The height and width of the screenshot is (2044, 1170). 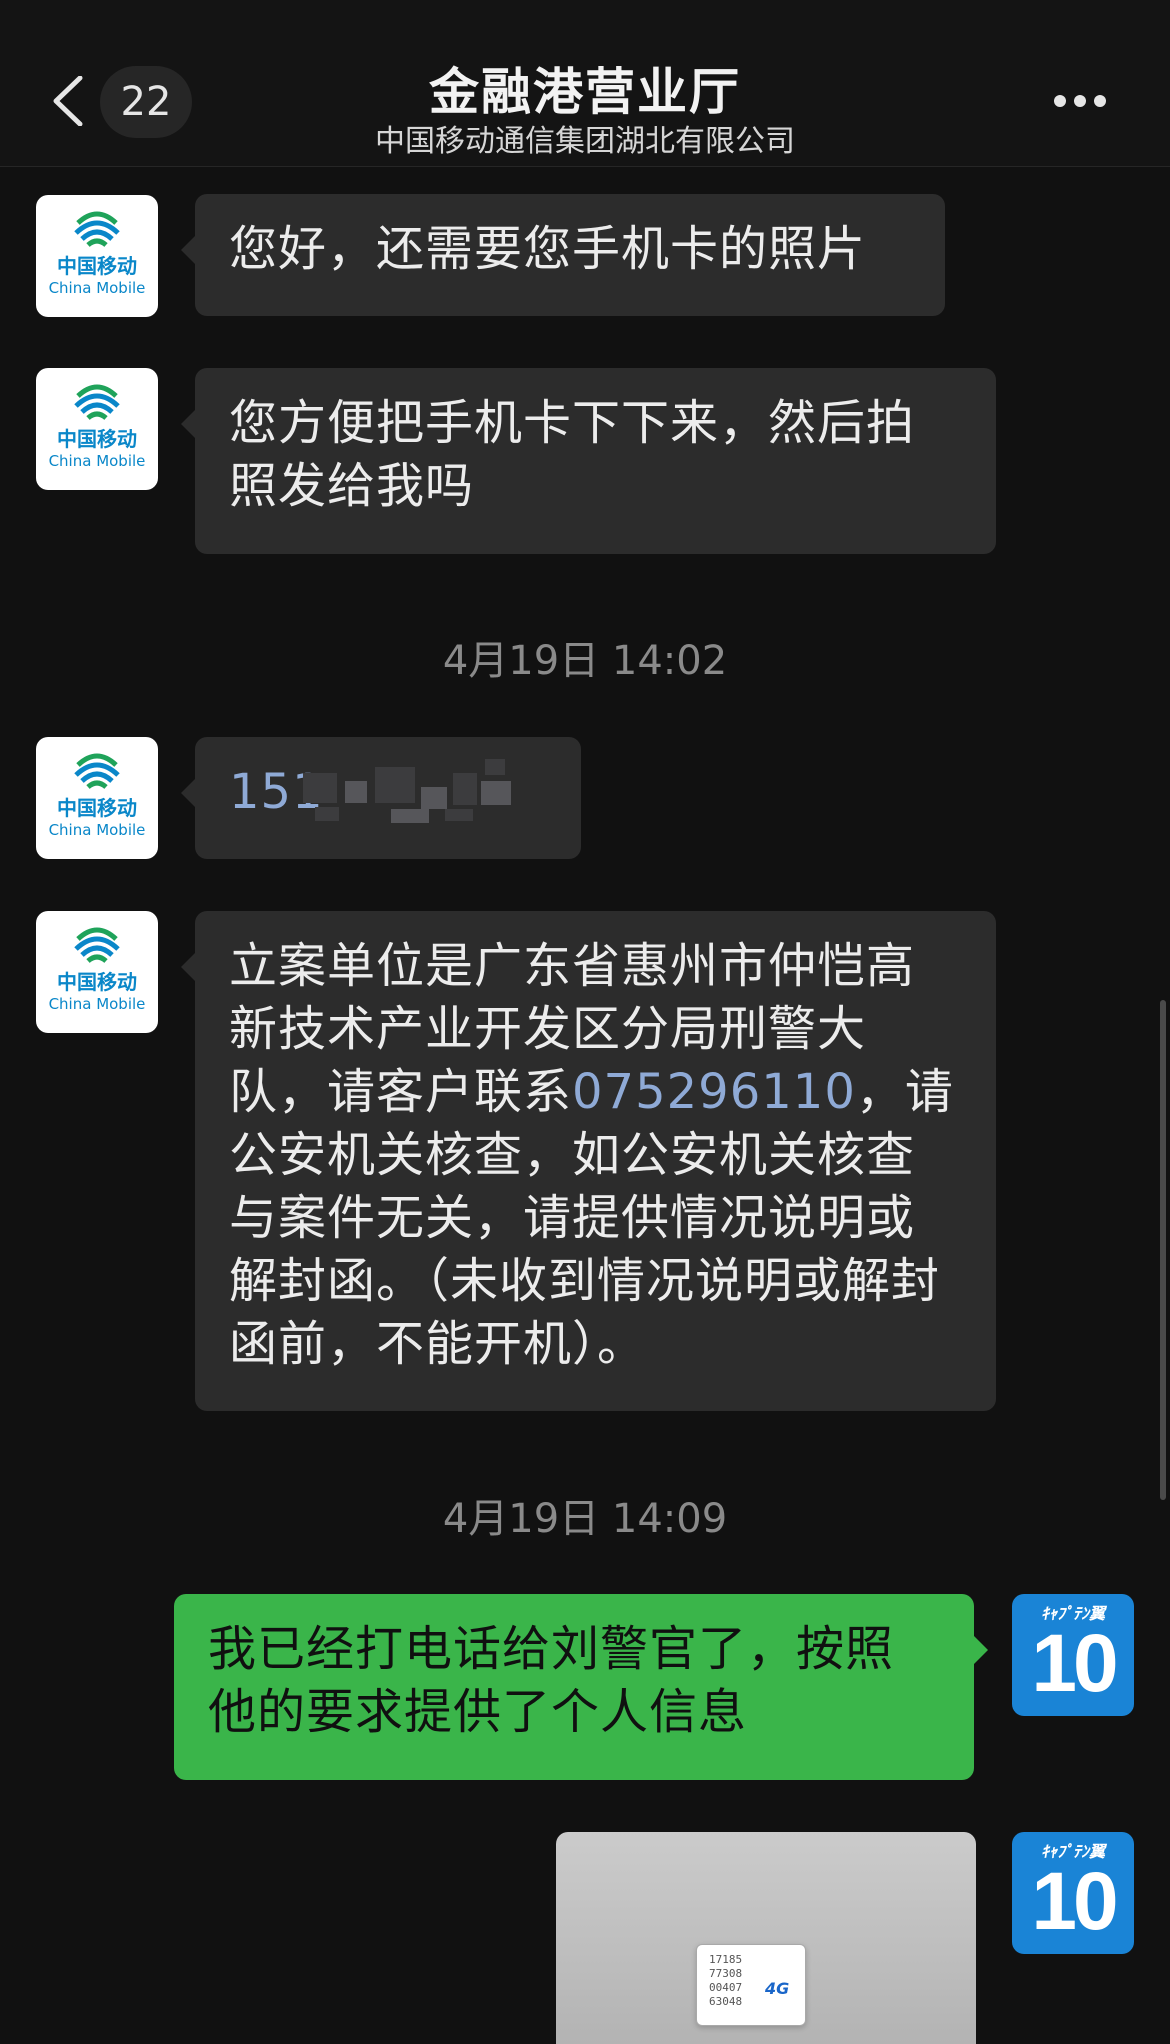 I want to click on scrollbar, so click(x=1163, y=1250).